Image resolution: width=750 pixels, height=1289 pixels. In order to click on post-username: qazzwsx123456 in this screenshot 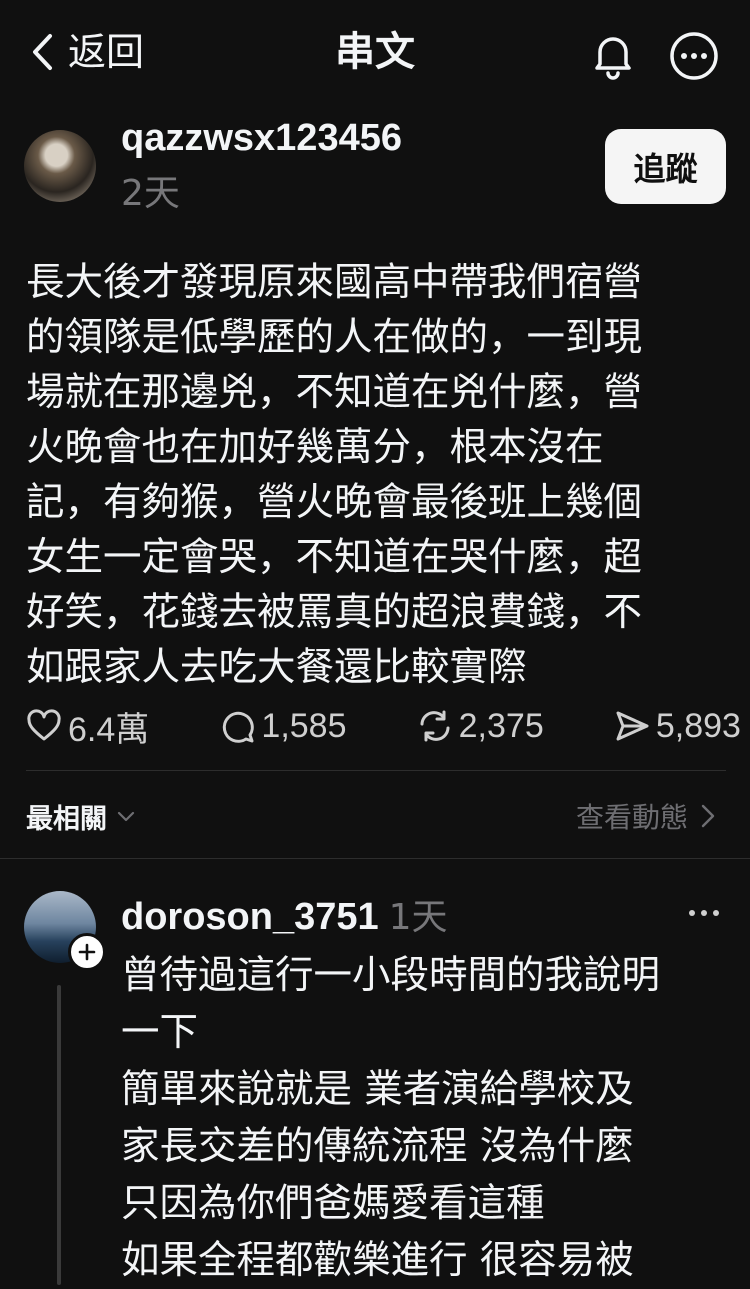, I will do `click(261, 139)`.